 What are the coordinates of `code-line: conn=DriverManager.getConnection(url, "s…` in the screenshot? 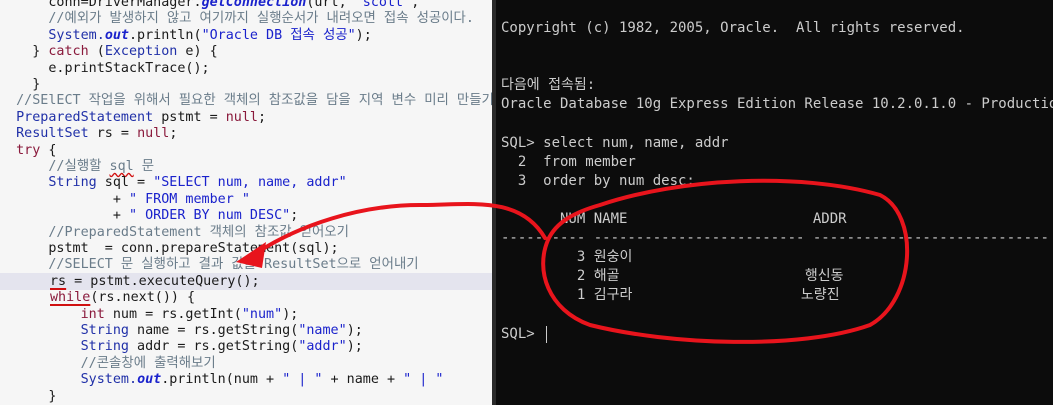 It's located at (246, 5).